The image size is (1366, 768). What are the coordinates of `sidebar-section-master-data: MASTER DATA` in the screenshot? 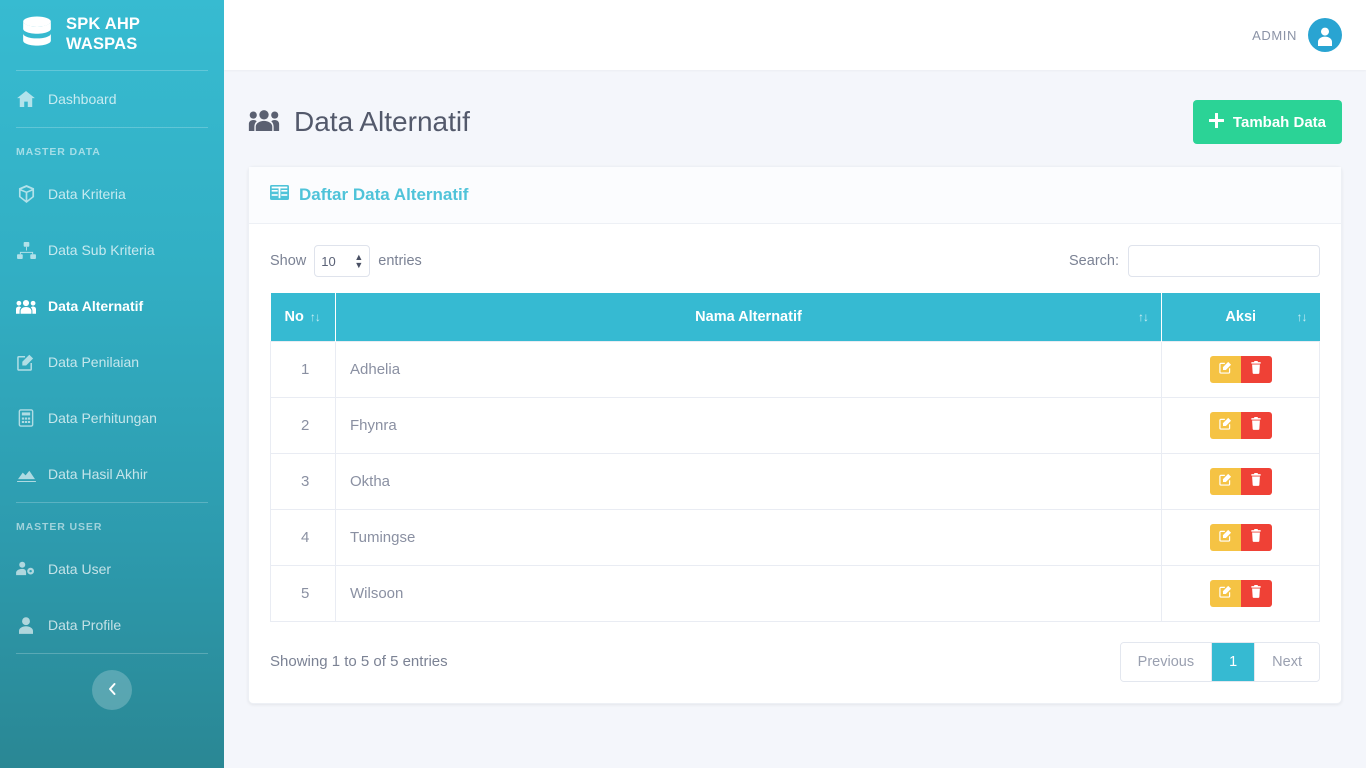 It's located at (58, 152).